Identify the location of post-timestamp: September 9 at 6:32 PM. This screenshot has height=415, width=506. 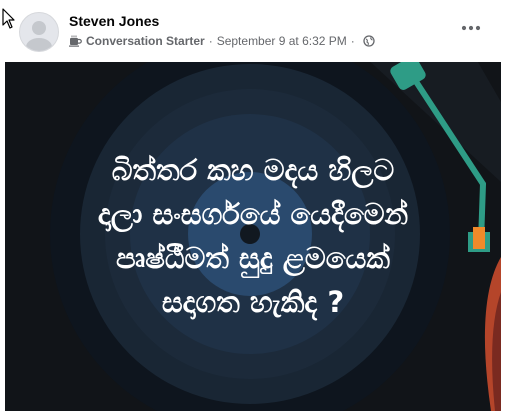
(282, 41).